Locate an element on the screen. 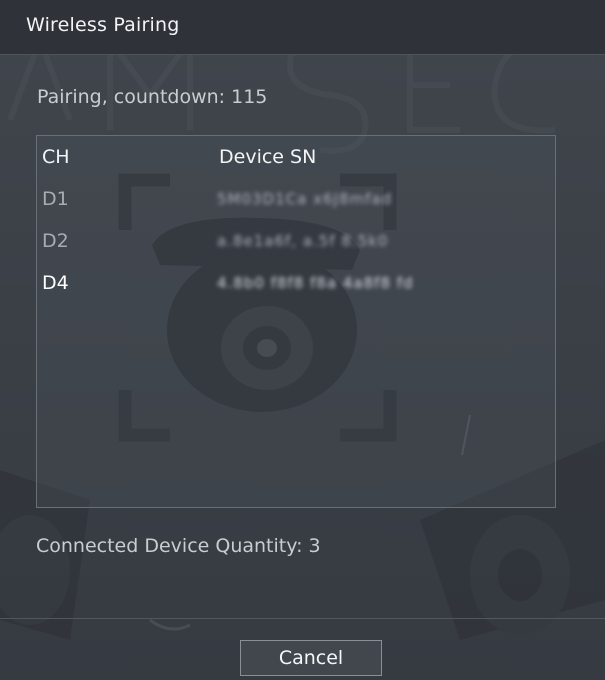  row-channel: D4 is located at coordinates (55, 283).